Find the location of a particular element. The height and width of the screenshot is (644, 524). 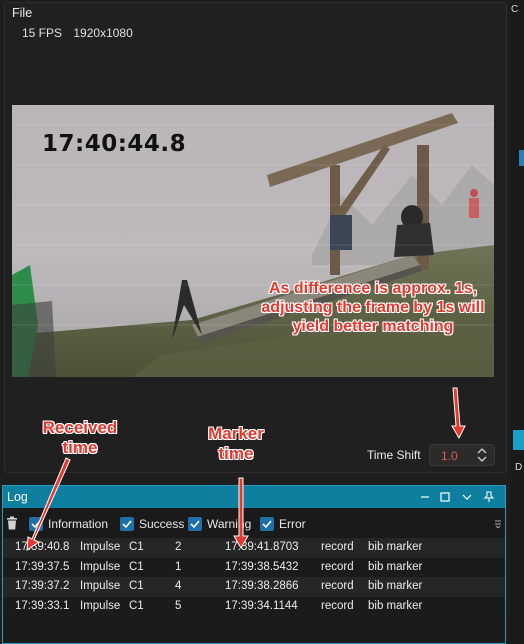

time-shift-label: Time Shift is located at coordinates (394, 455).